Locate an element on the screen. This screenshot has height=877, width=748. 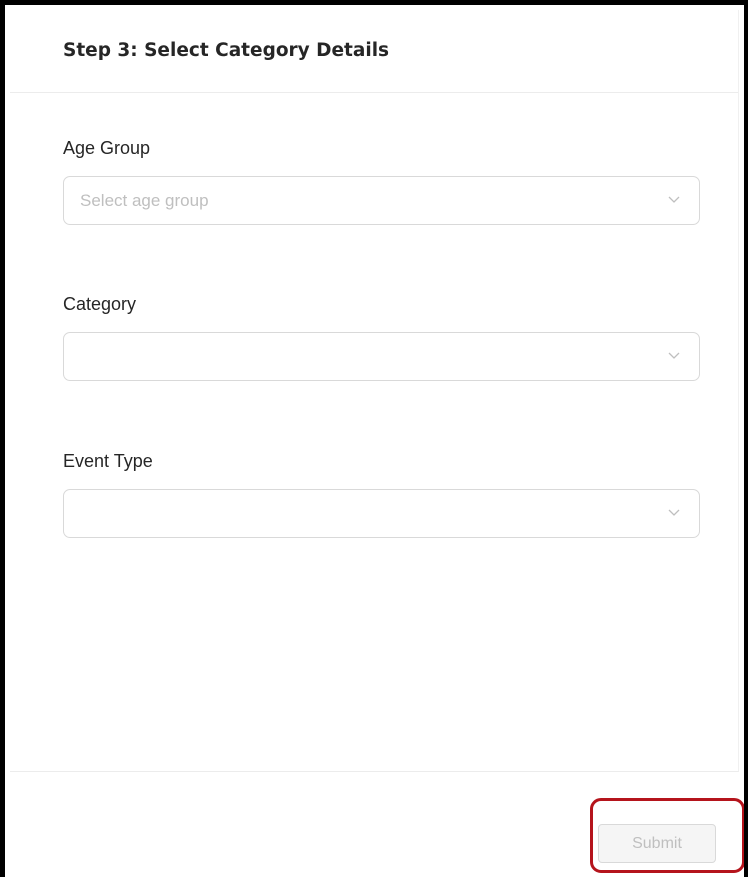
age-group-placeholder: Select age group is located at coordinates (144, 200).